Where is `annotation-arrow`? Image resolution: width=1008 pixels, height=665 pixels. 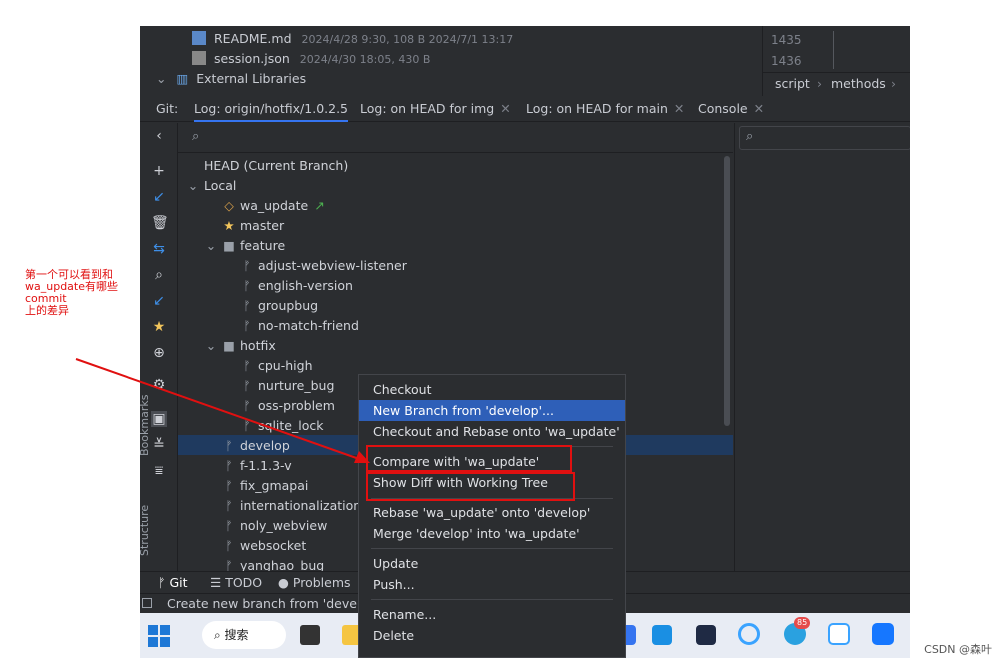
annotation-arrow is located at coordinates (222, 410).